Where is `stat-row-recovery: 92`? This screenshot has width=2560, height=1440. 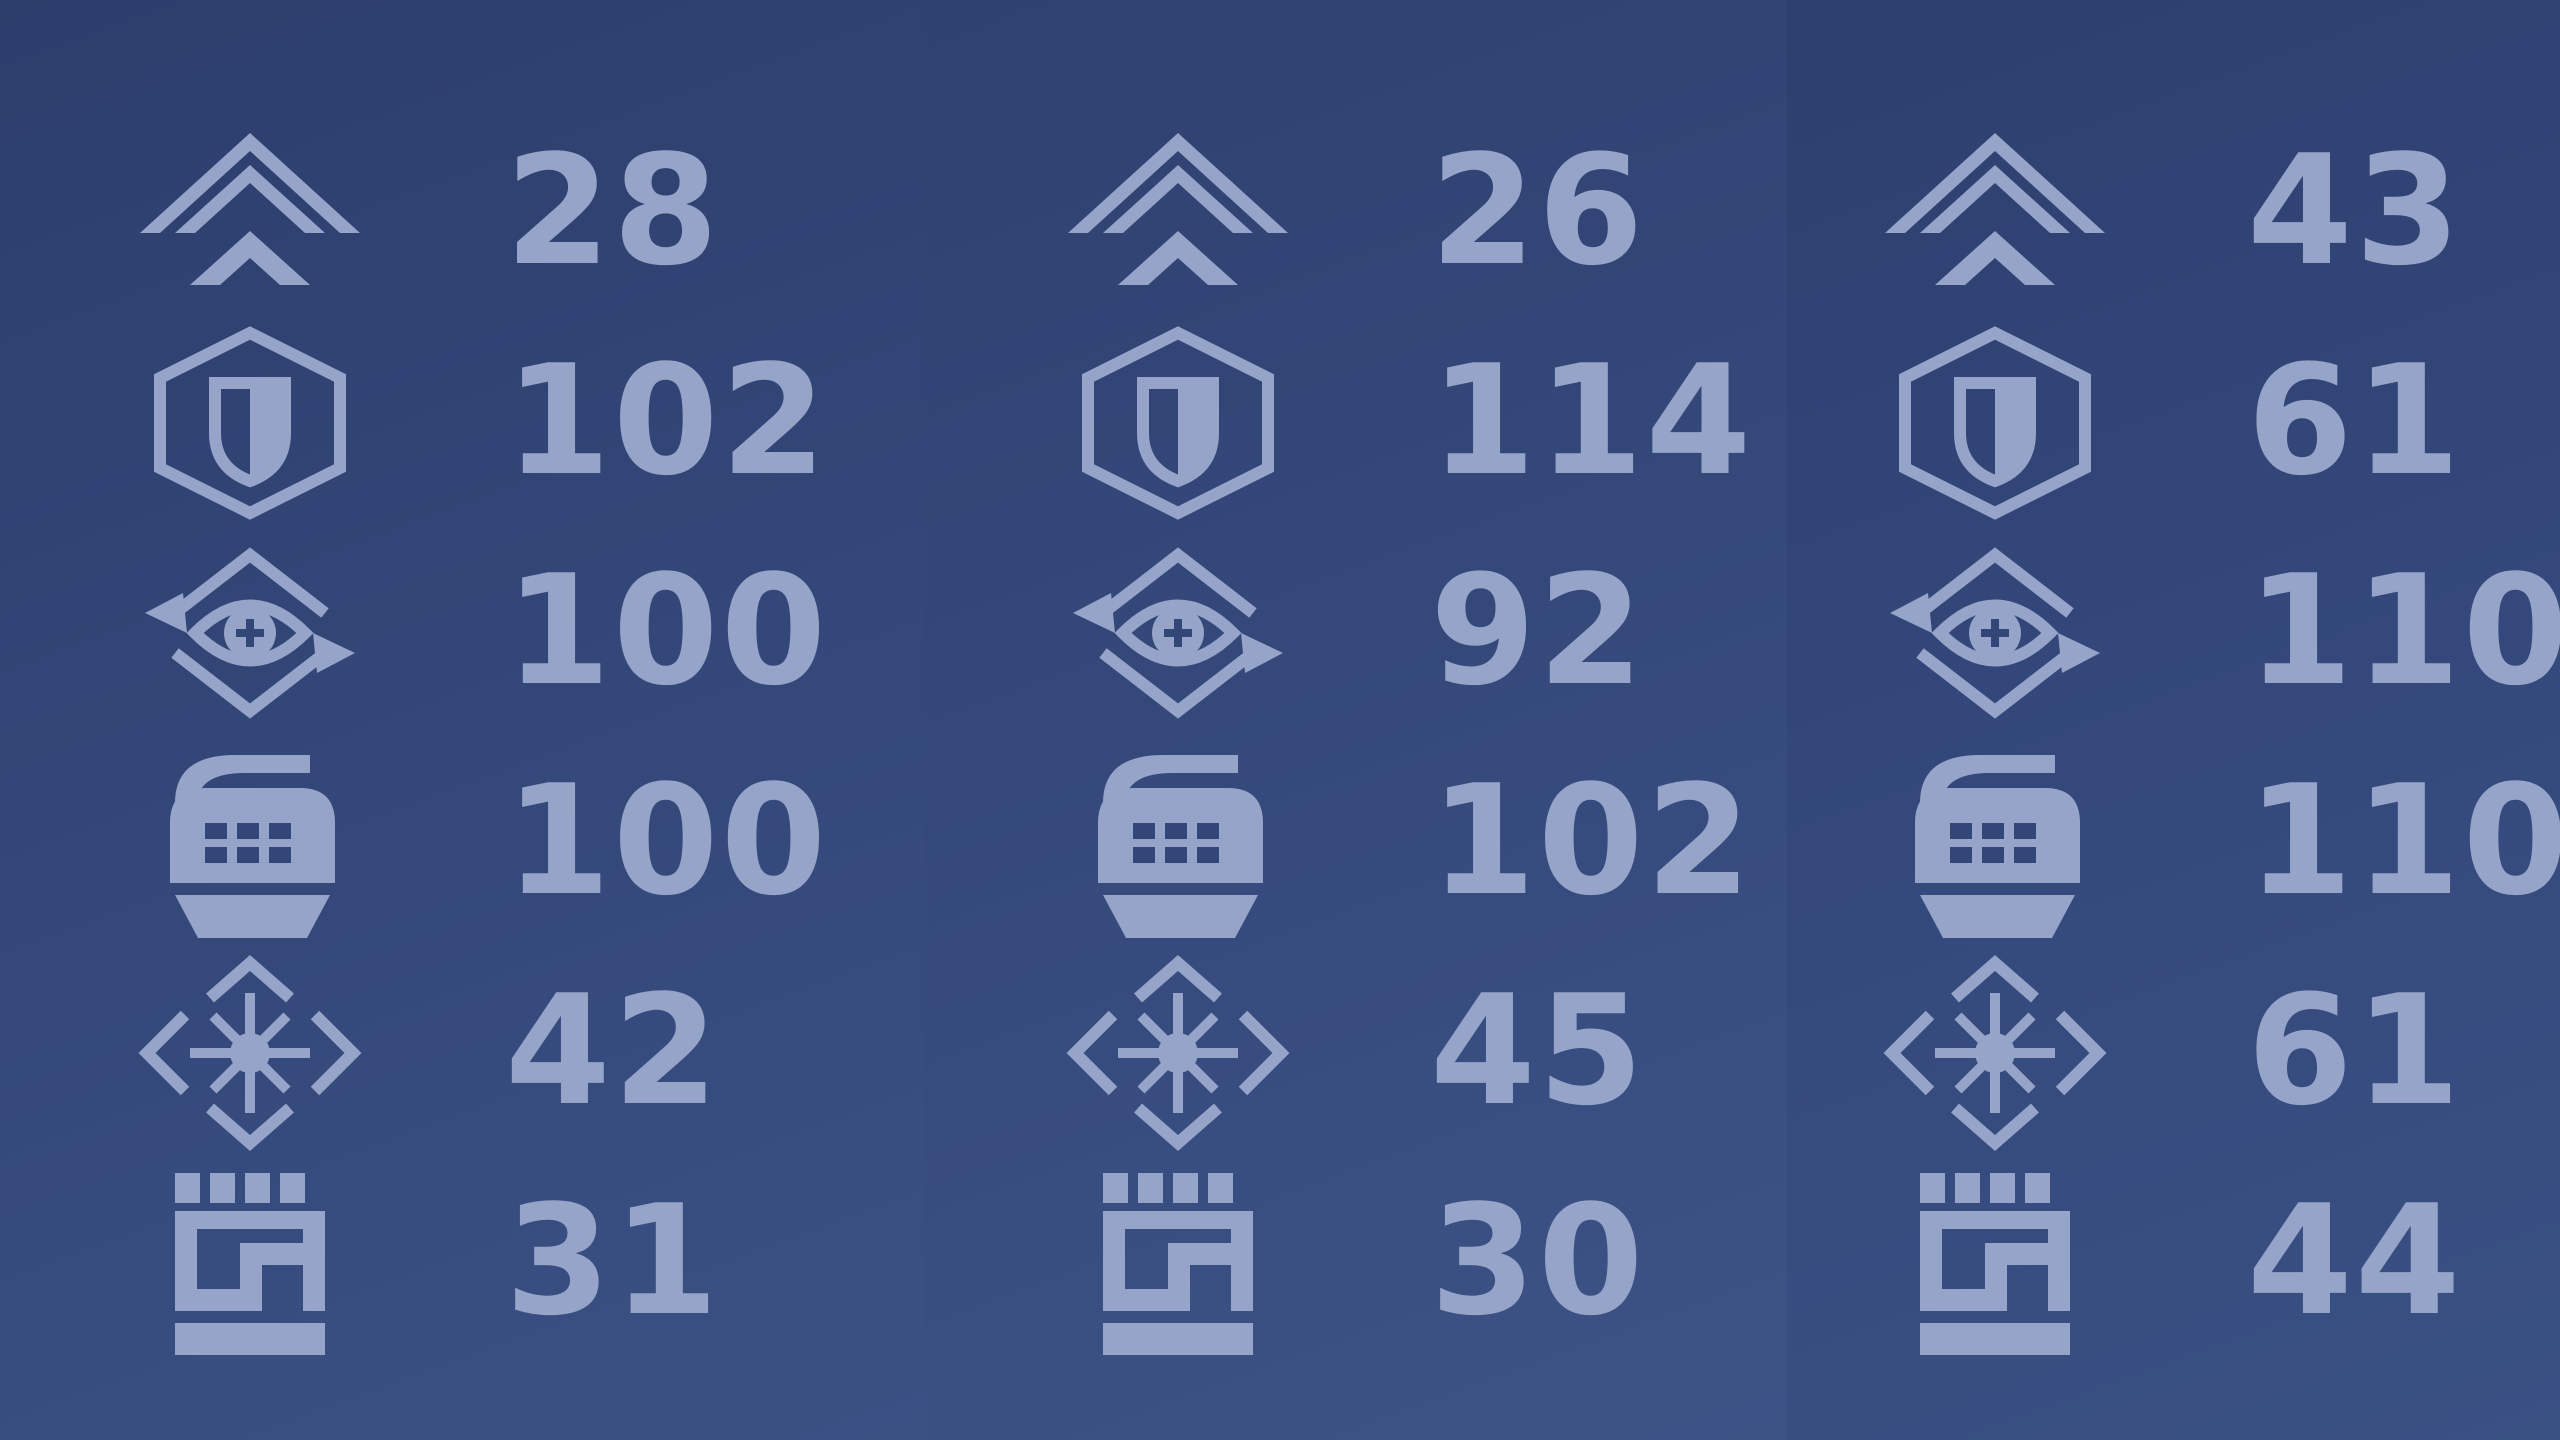
stat-row-recovery: 92 is located at coordinates (1356, 633).